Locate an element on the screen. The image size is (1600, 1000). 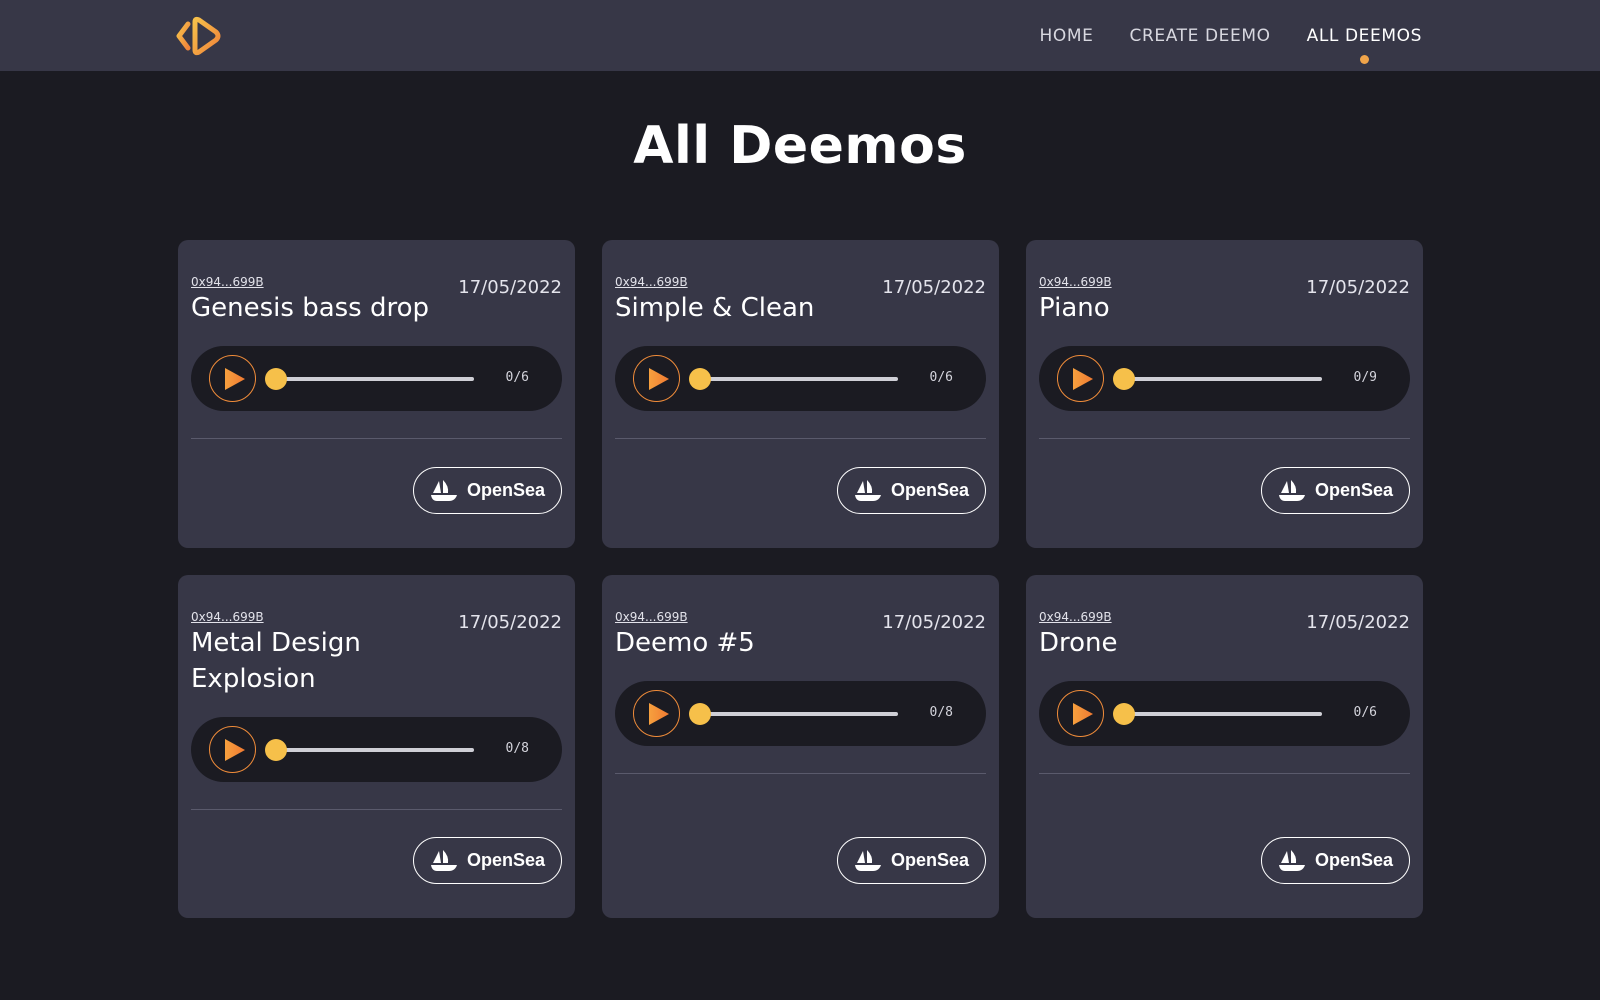
active-indicator-dot is located at coordinates (1365, 59).